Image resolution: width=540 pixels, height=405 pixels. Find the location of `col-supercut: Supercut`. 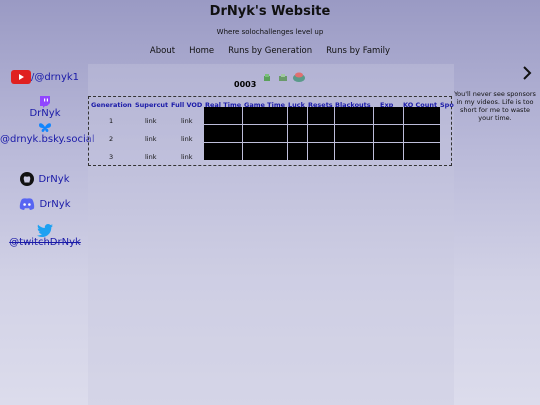

col-supercut: Supercut is located at coordinates (152, 105).